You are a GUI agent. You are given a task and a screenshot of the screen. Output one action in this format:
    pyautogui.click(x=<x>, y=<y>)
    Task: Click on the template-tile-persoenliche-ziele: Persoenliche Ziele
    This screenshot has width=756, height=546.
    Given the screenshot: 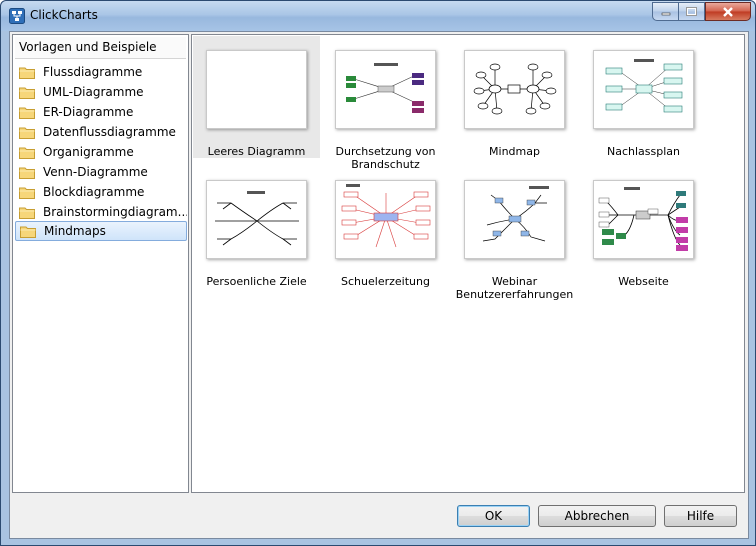 What is the action you would take?
    pyautogui.click(x=256, y=227)
    